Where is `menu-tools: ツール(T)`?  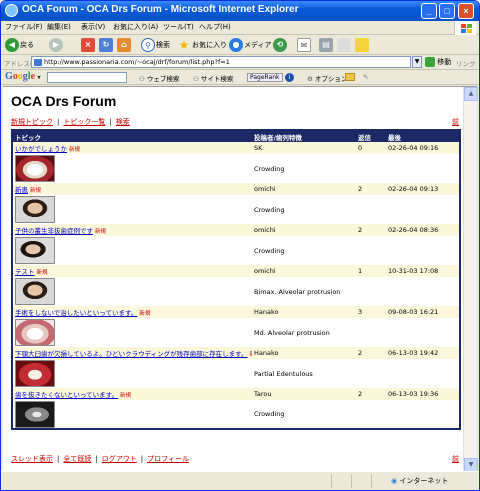
menu-tools: ツール(T) is located at coordinates (178, 27).